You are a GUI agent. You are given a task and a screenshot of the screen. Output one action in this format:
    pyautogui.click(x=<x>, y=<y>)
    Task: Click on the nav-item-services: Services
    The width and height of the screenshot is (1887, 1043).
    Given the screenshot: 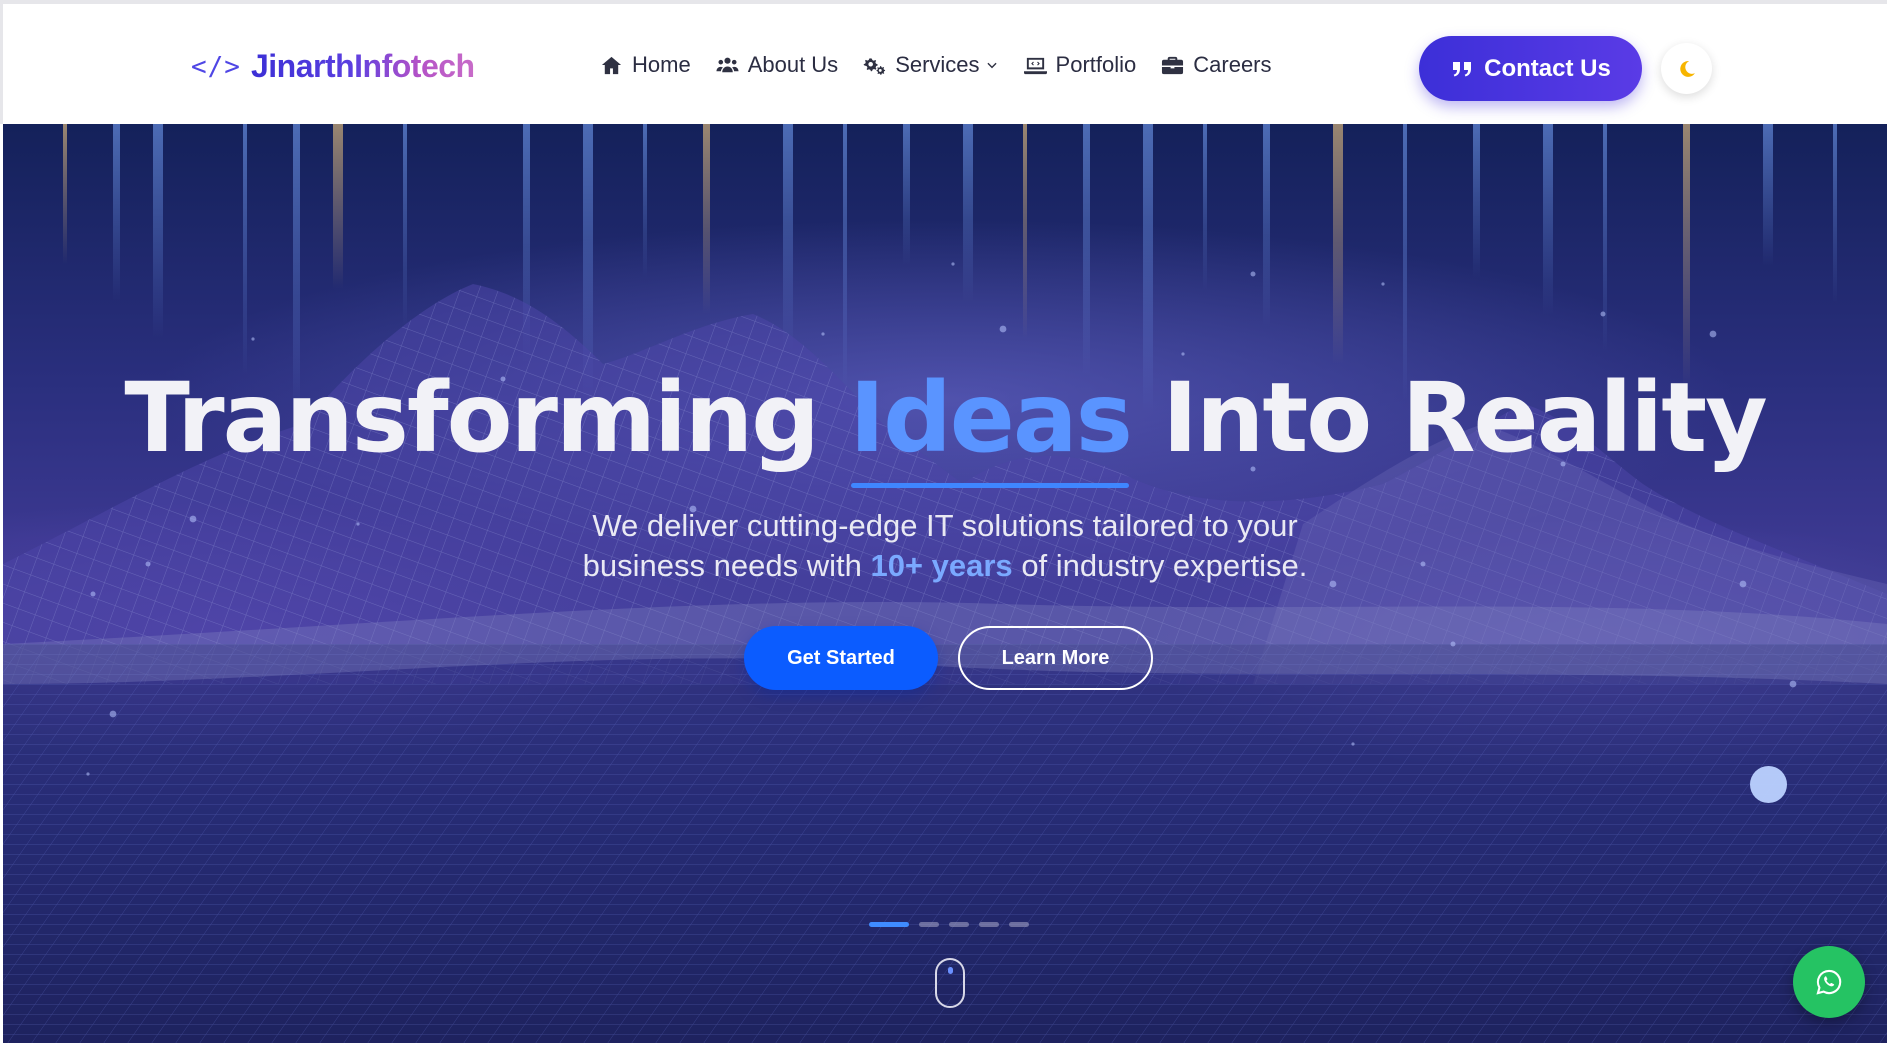 What is the action you would take?
    pyautogui.click(x=930, y=65)
    